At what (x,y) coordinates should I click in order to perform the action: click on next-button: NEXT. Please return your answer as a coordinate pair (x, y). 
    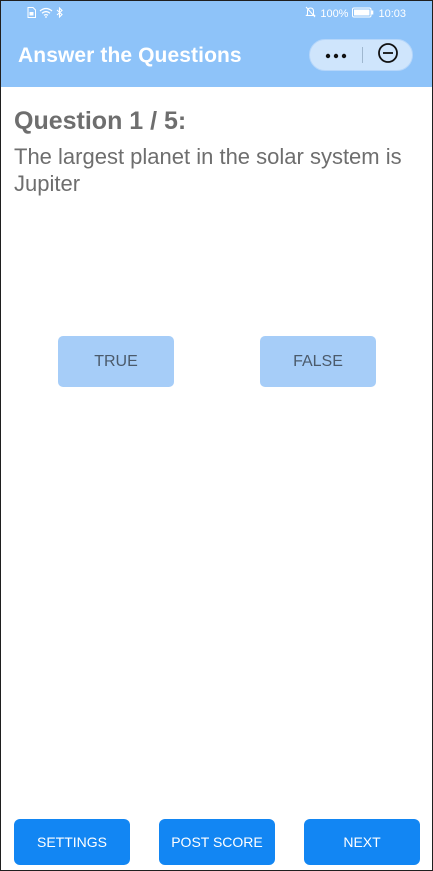
    Looking at the image, I should click on (362, 842).